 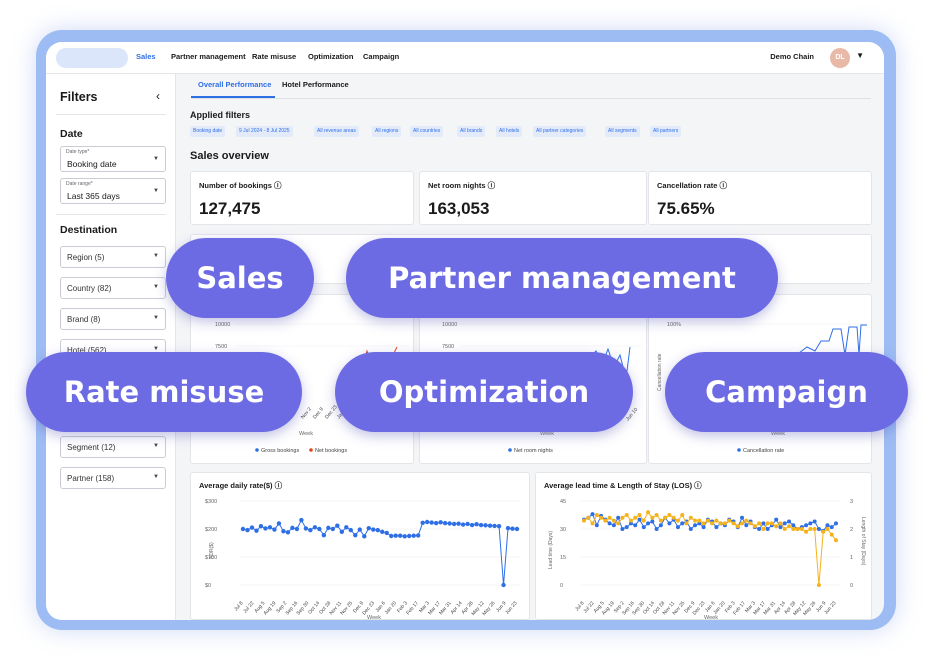 I want to click on nav-sales: Sales, so click(x=146, y=56).